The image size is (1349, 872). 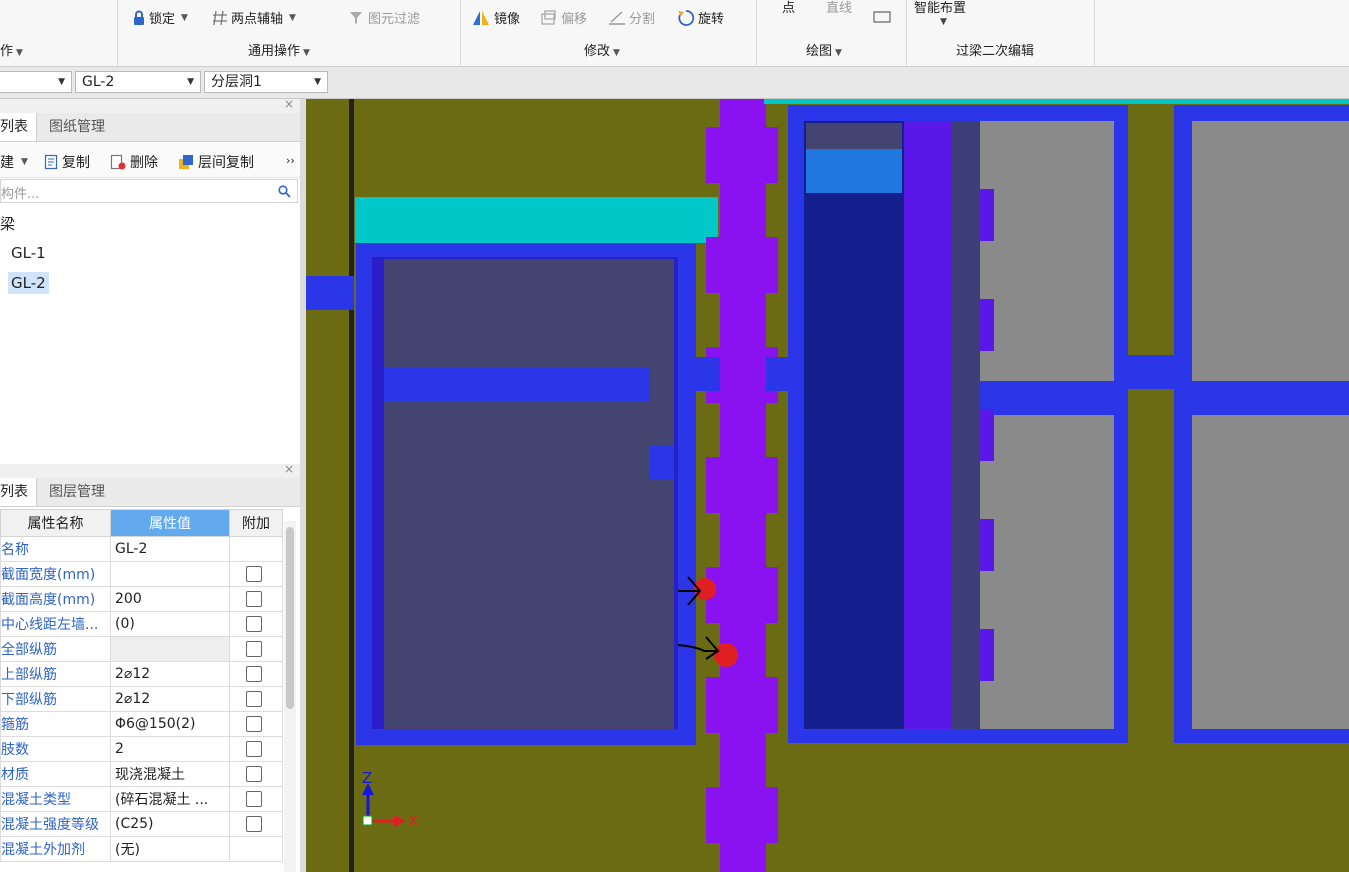 I want to click on layer-selector: 分层洞1 ▼, so click(x=266, y=82).